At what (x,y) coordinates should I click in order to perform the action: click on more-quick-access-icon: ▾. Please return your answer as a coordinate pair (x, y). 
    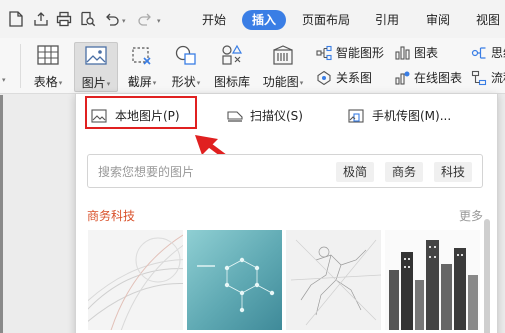
    Looking at the image, I should click on (159, 21).